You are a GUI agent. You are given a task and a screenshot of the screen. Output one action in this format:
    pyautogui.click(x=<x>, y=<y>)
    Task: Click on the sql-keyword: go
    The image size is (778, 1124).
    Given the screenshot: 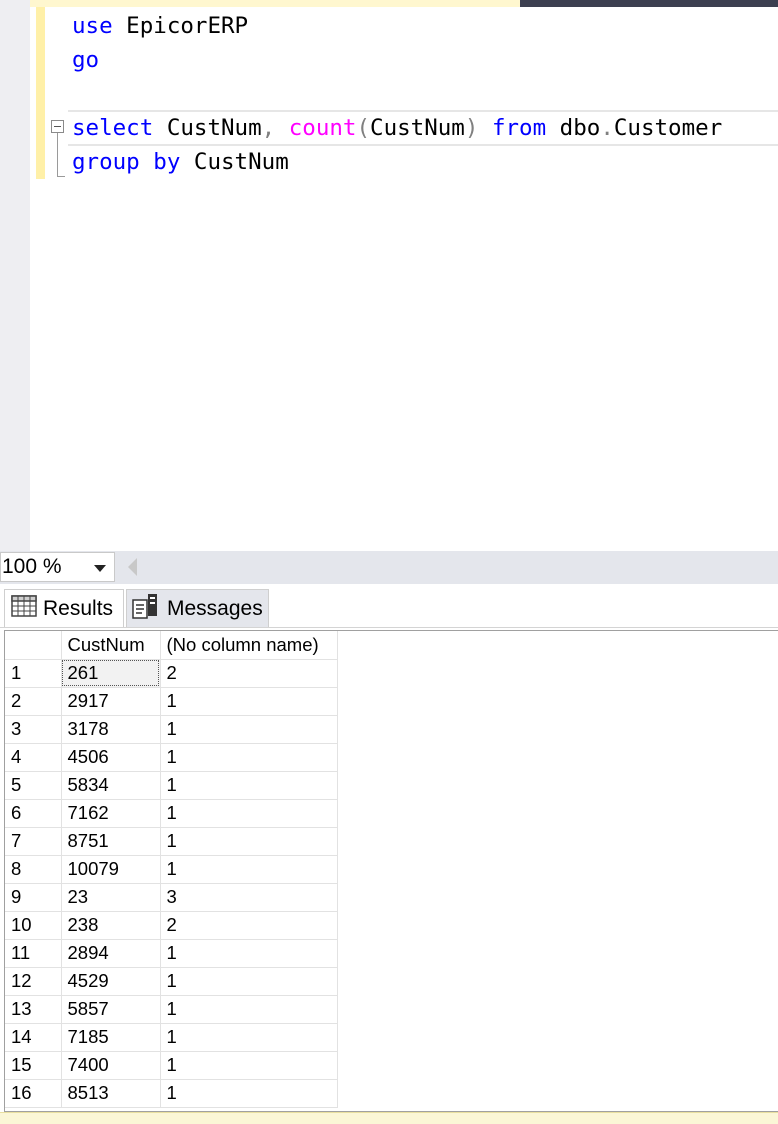 What is the action you would take?
    pyautogui.click(x=86, y=60)
    